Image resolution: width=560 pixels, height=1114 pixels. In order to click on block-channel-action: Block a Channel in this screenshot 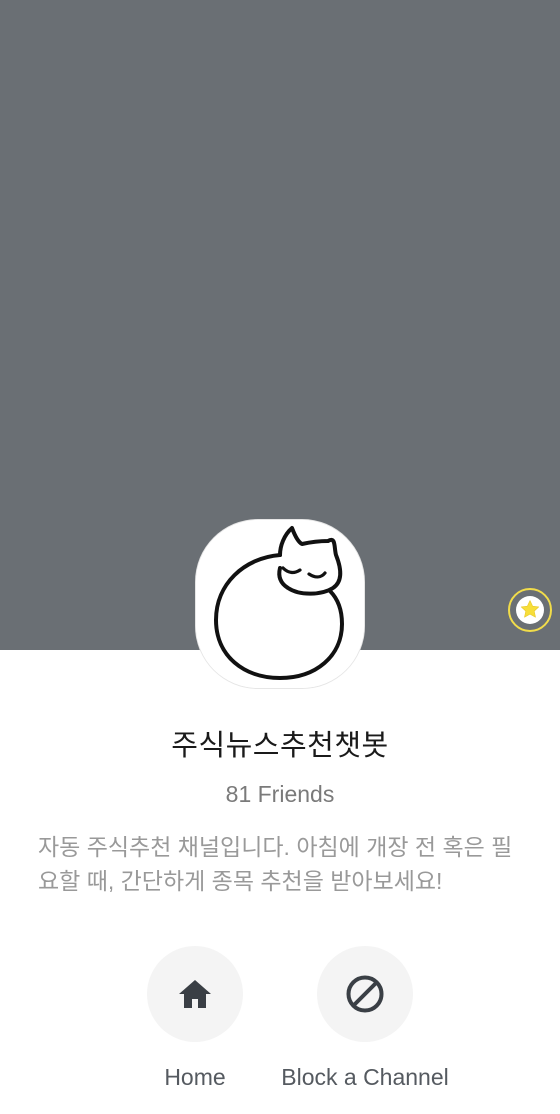, I will do `click(365, 1018)`.